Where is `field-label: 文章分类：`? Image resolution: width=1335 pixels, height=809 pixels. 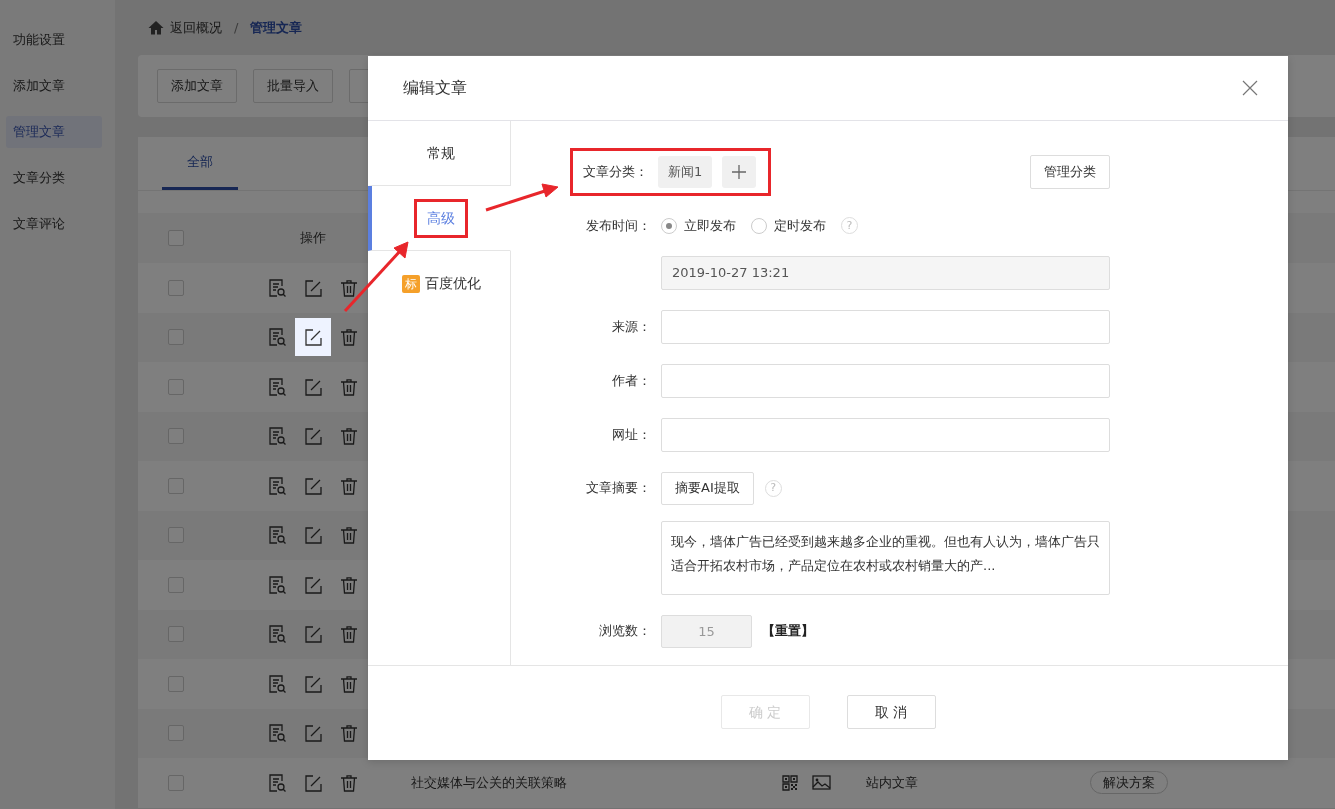 field-label: 文章分类： is located at coordinates (615, 172).